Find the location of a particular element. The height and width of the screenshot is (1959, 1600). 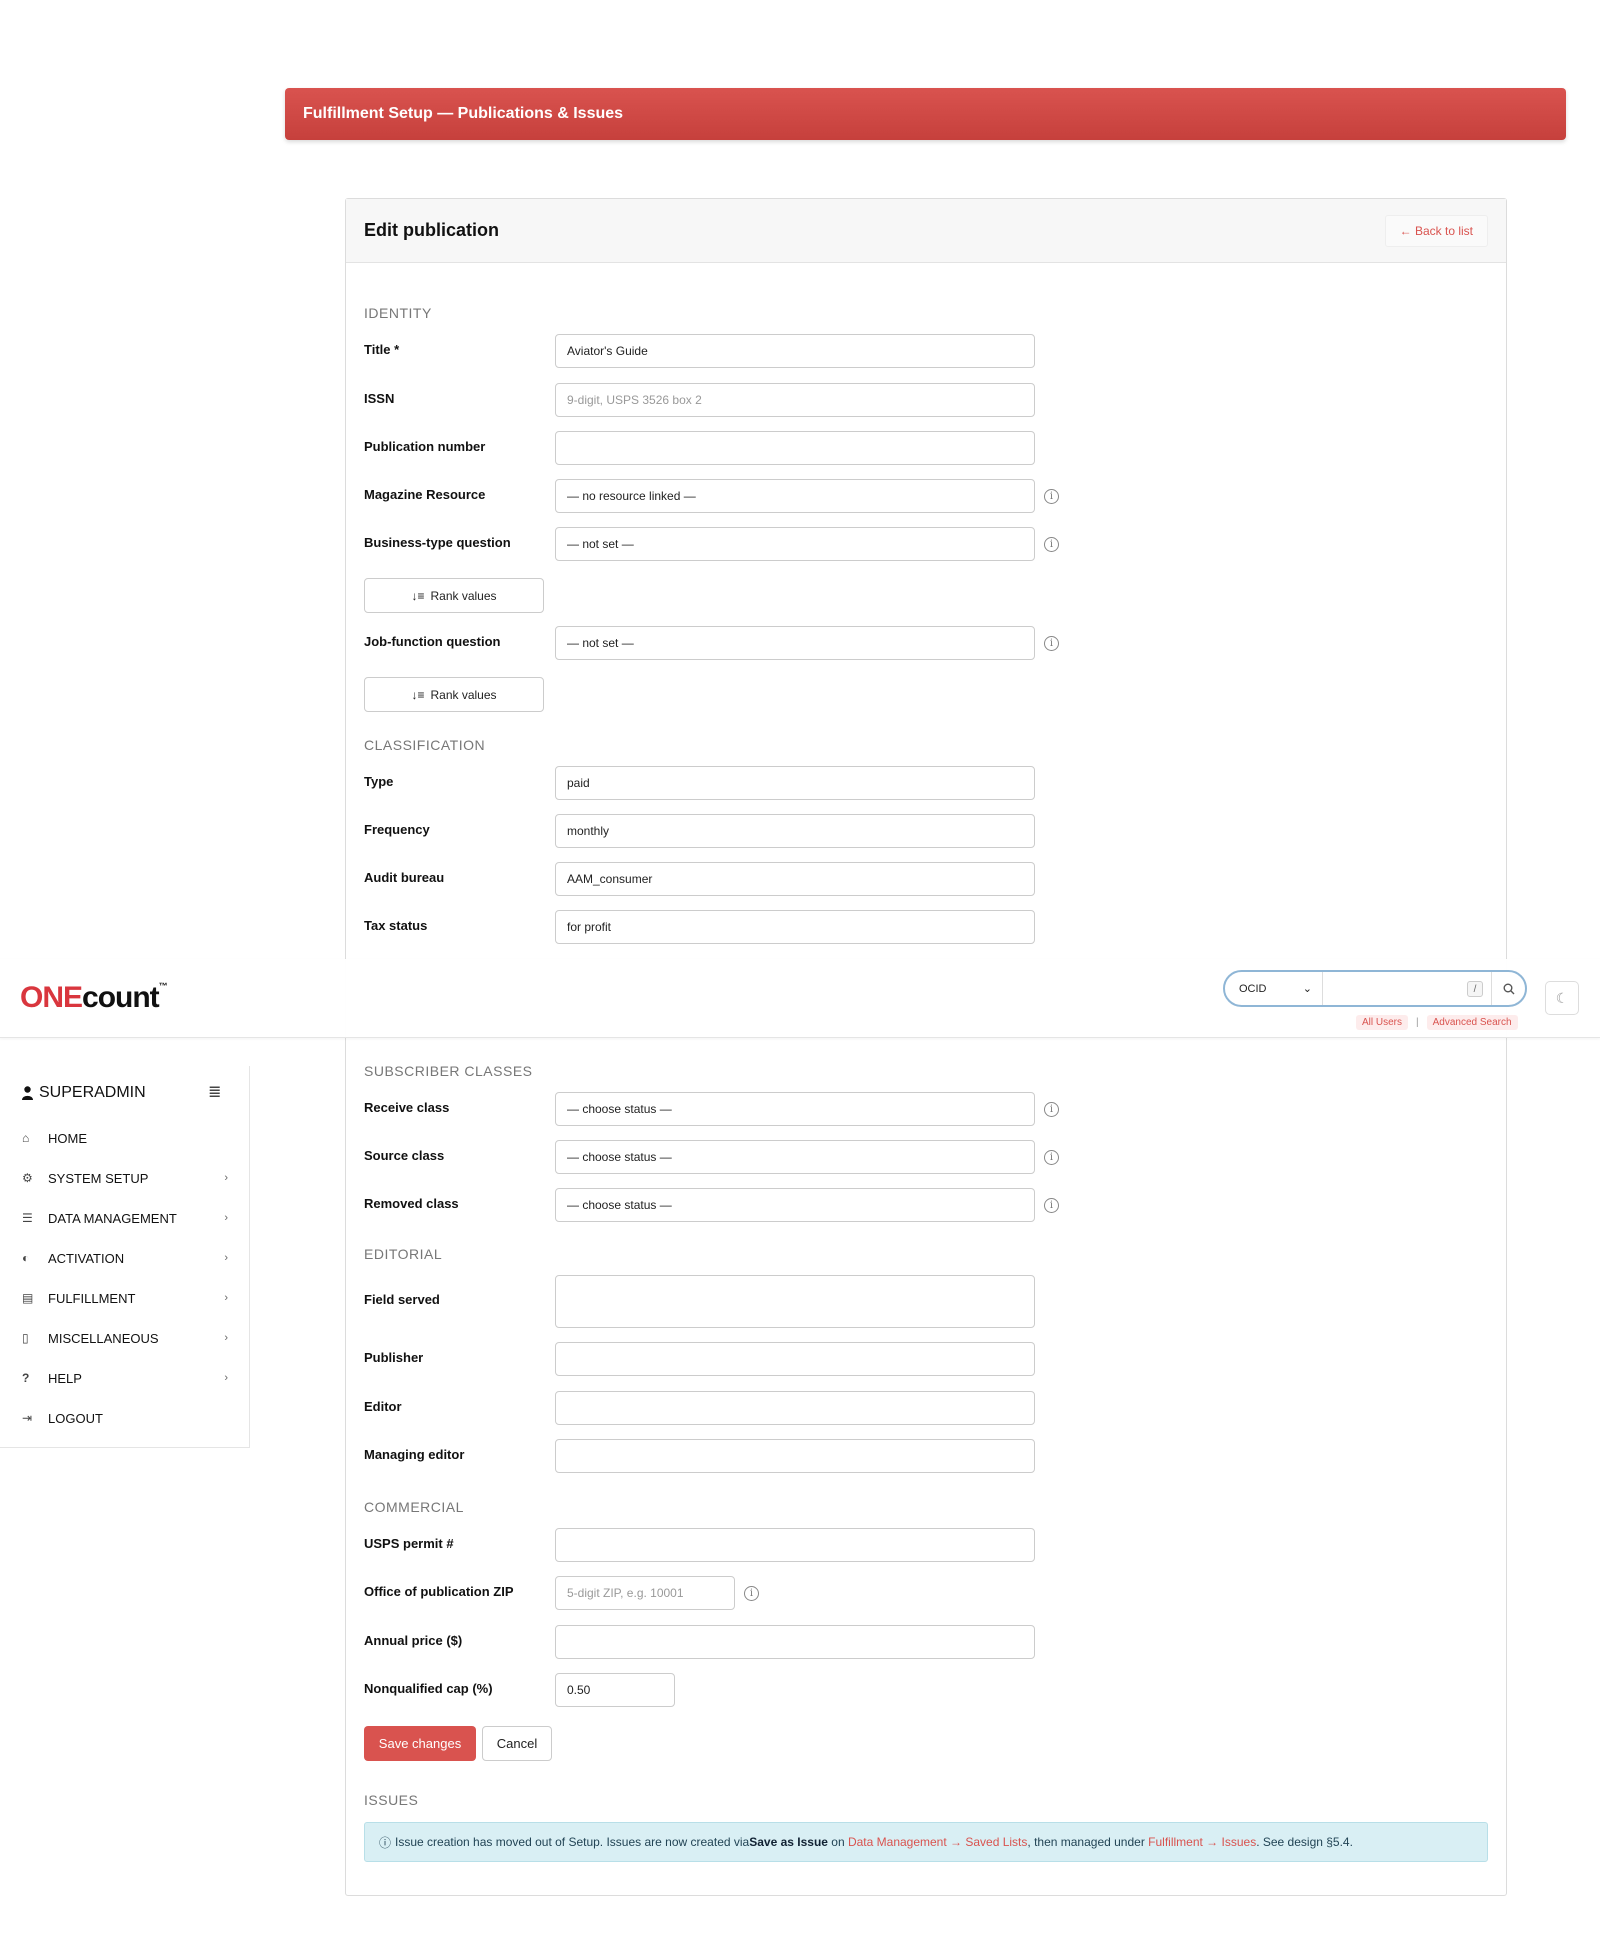

field-served-label: Field served is located at coordinates (402, 1299).